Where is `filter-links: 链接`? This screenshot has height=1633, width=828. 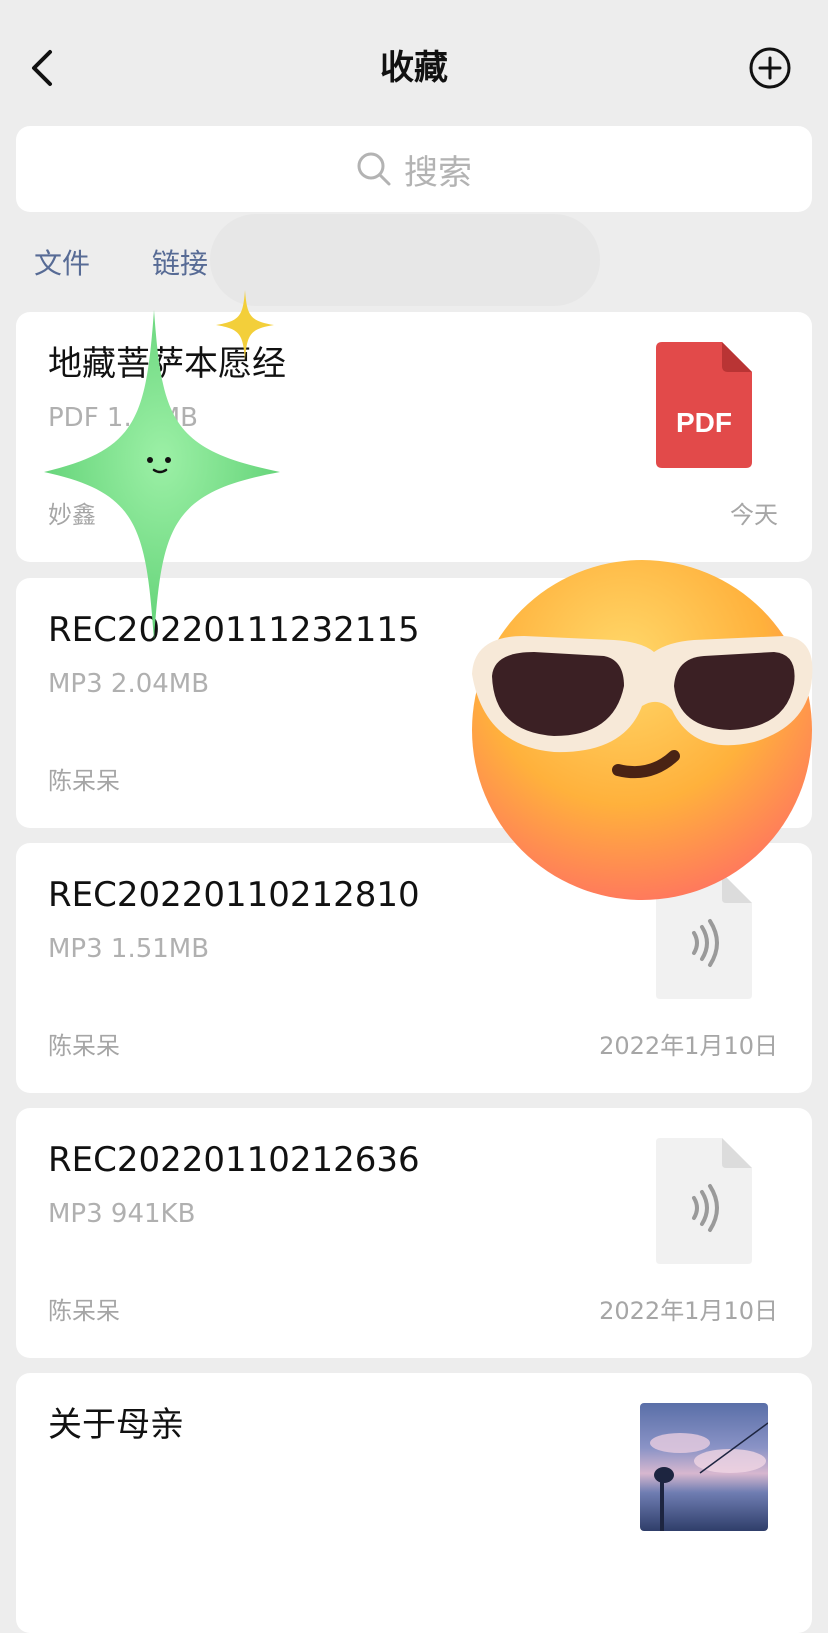
filter-links: 链接 is located at coordinates (180, 264).